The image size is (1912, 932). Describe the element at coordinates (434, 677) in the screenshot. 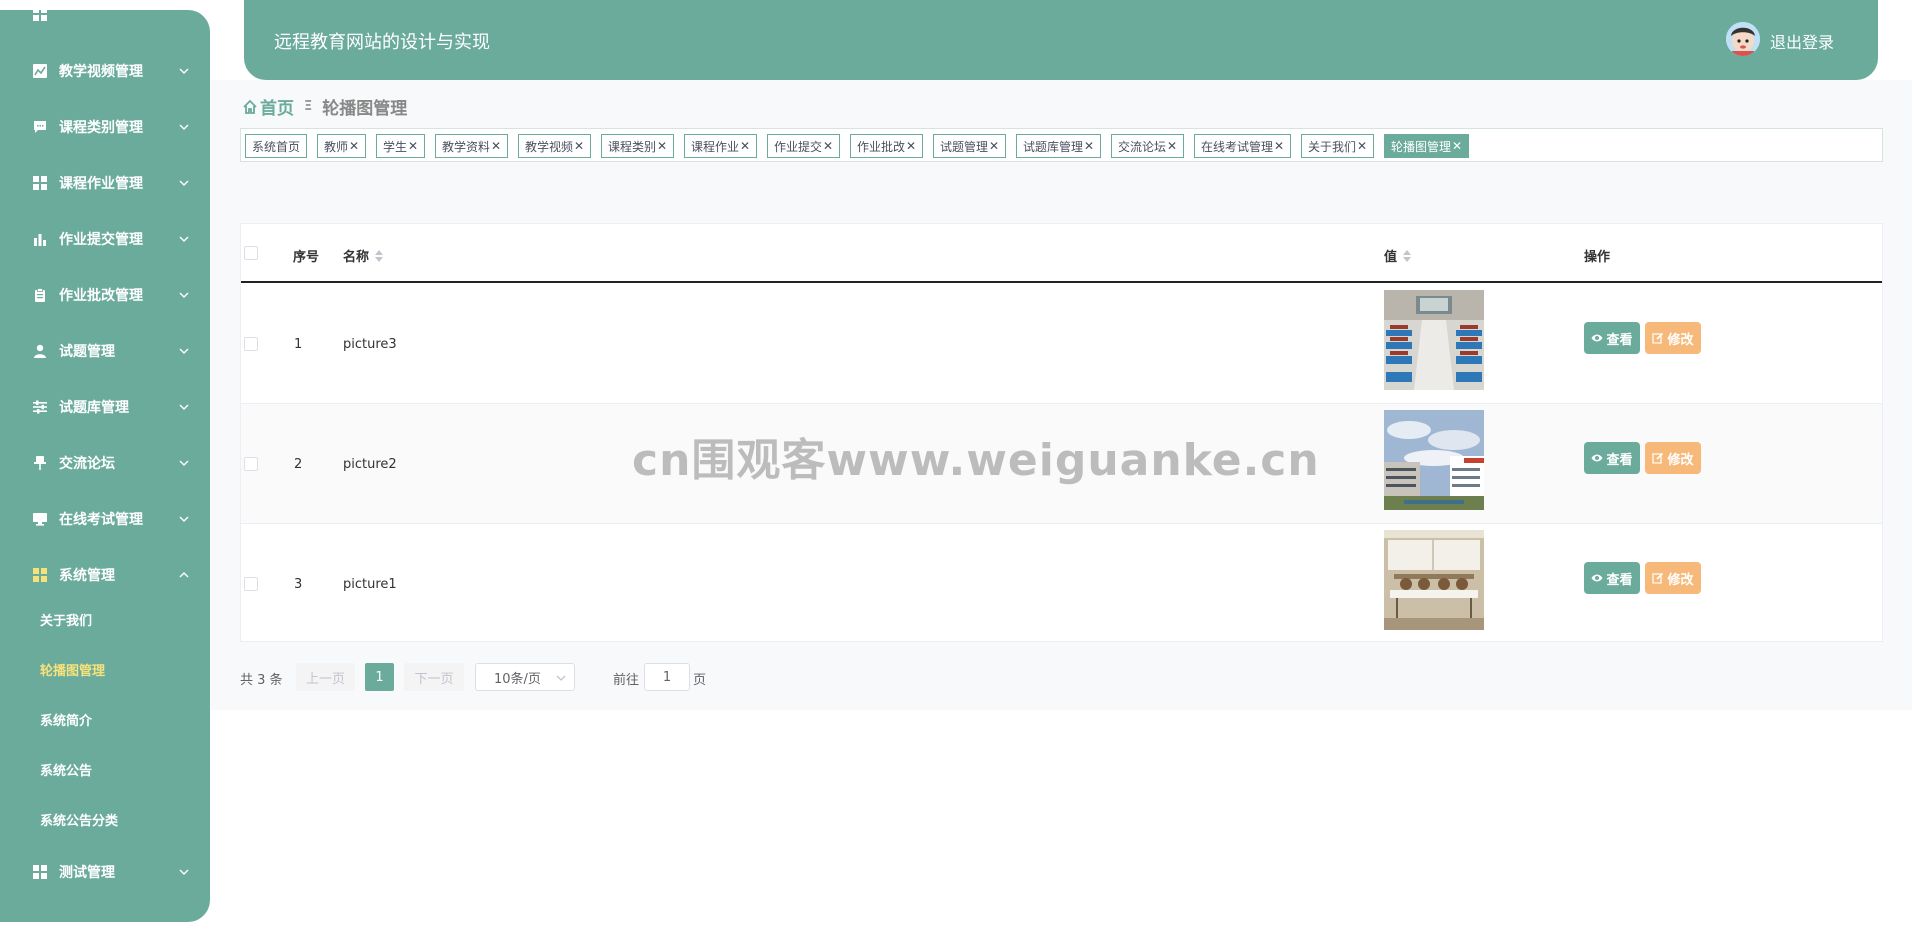

I see `next-page-button: 下一页` at that location.